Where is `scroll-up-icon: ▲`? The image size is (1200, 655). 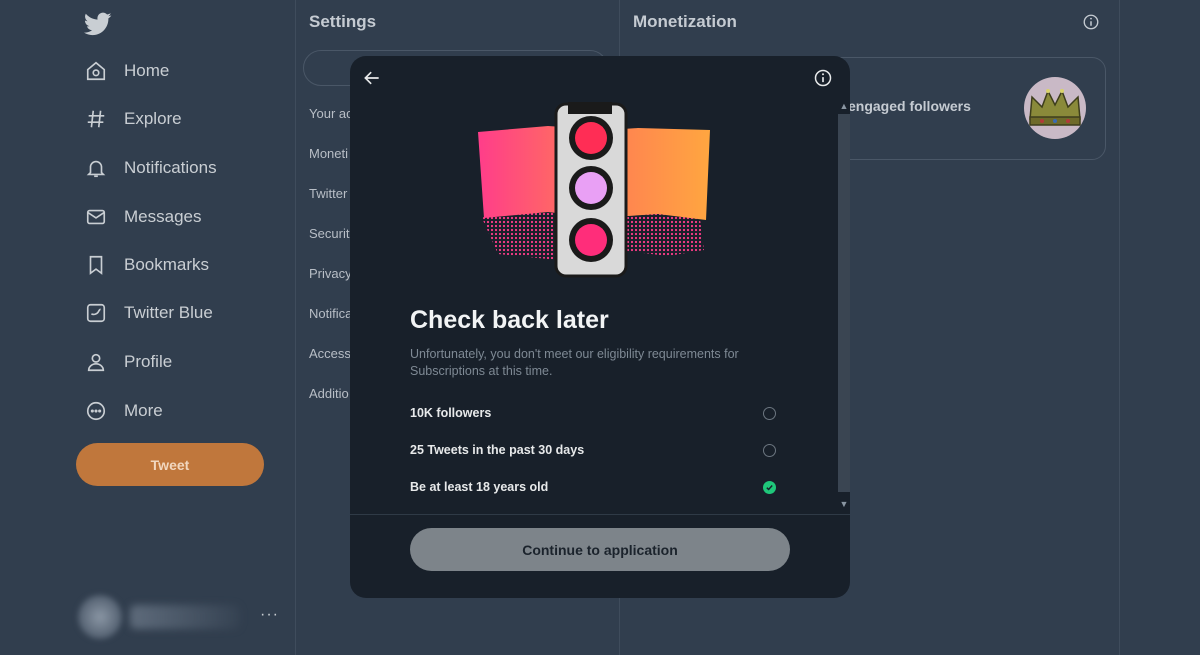 scroll-up-icon: ▲ is located at coordinates (844, 106).